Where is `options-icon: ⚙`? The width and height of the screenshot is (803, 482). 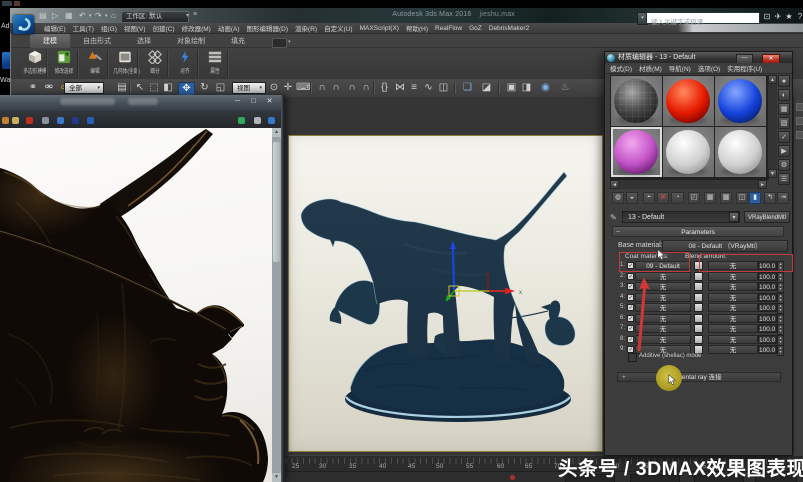 options-icon: ⚙ is located at coordinates (784, 165).